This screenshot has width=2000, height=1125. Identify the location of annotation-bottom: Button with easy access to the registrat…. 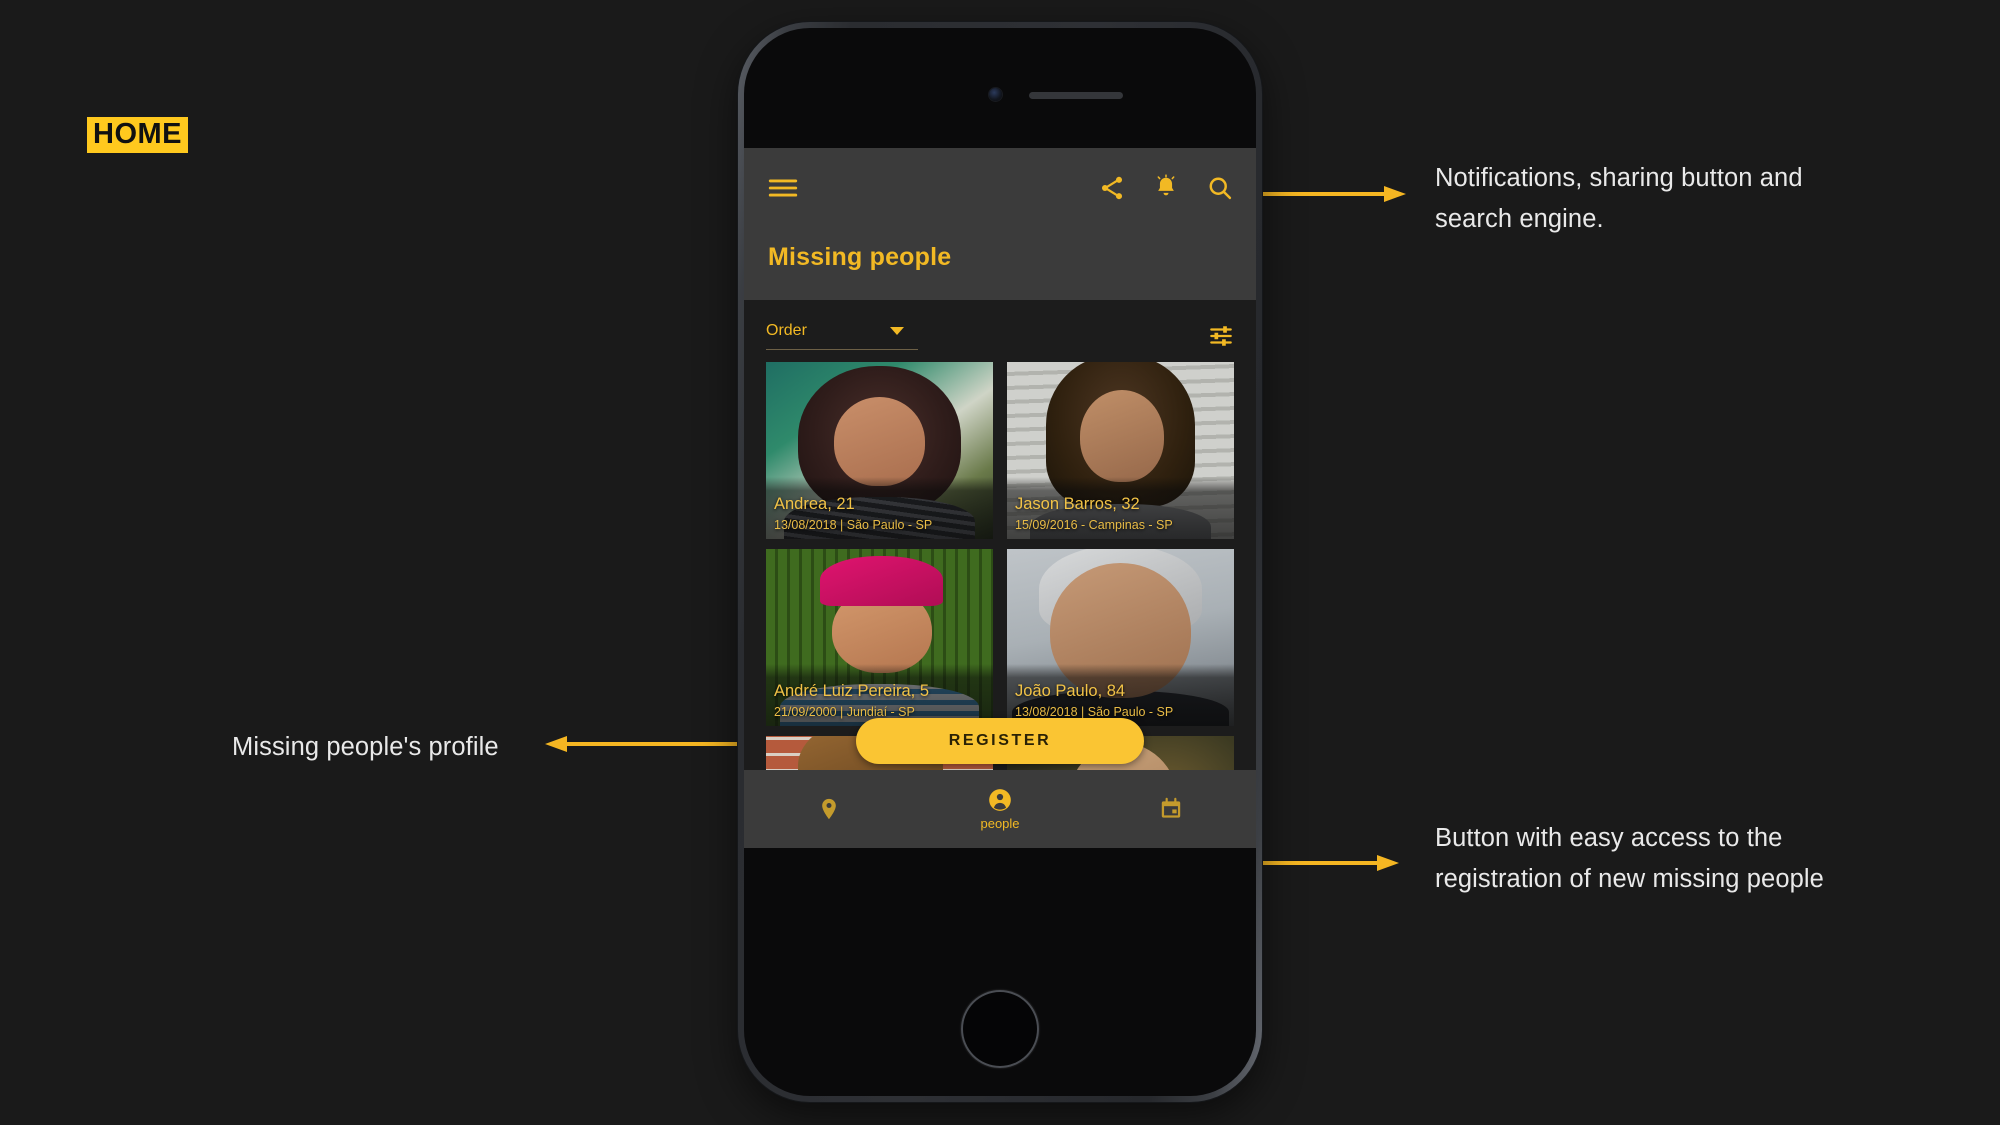
(1629, 859).